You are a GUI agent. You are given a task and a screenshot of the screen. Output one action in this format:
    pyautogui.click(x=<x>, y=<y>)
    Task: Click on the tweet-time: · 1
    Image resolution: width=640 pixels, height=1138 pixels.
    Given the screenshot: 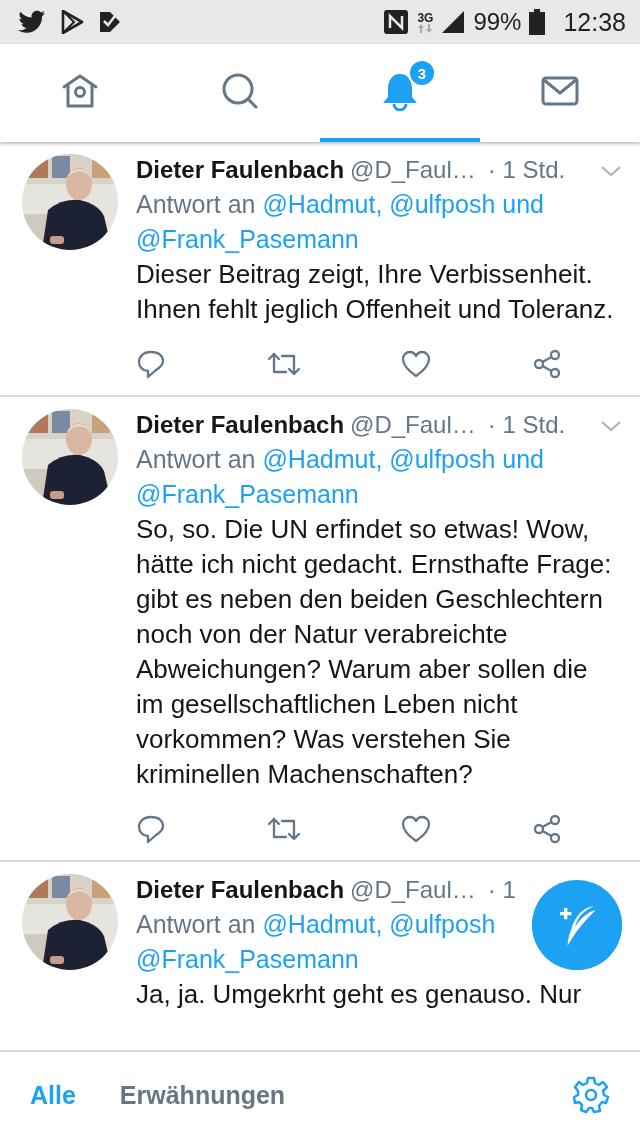 What is the action you would take?
    pyautogui.click(x=501, y=890)
    